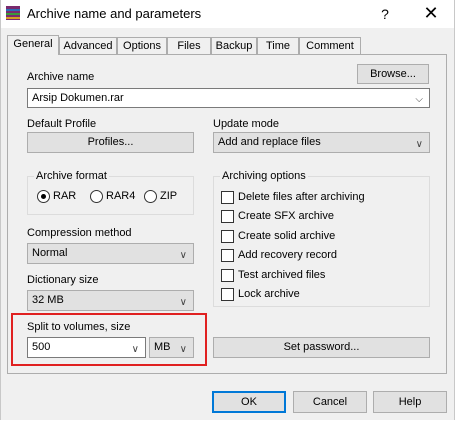  What do you see at coordinates (278, 45) in the screenshot?
I see `tab-time: Time` at bounding box center [278, 45].